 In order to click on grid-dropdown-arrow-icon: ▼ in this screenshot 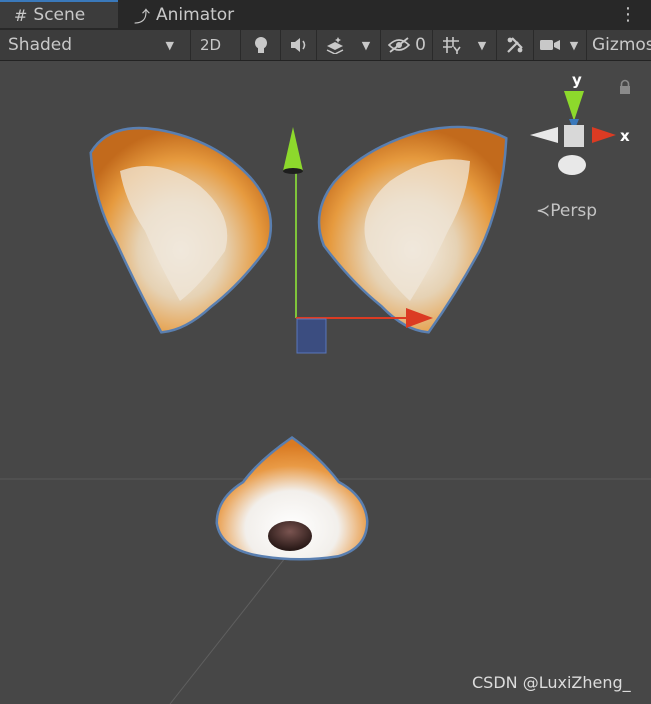, I will do `click(482, 45)`.